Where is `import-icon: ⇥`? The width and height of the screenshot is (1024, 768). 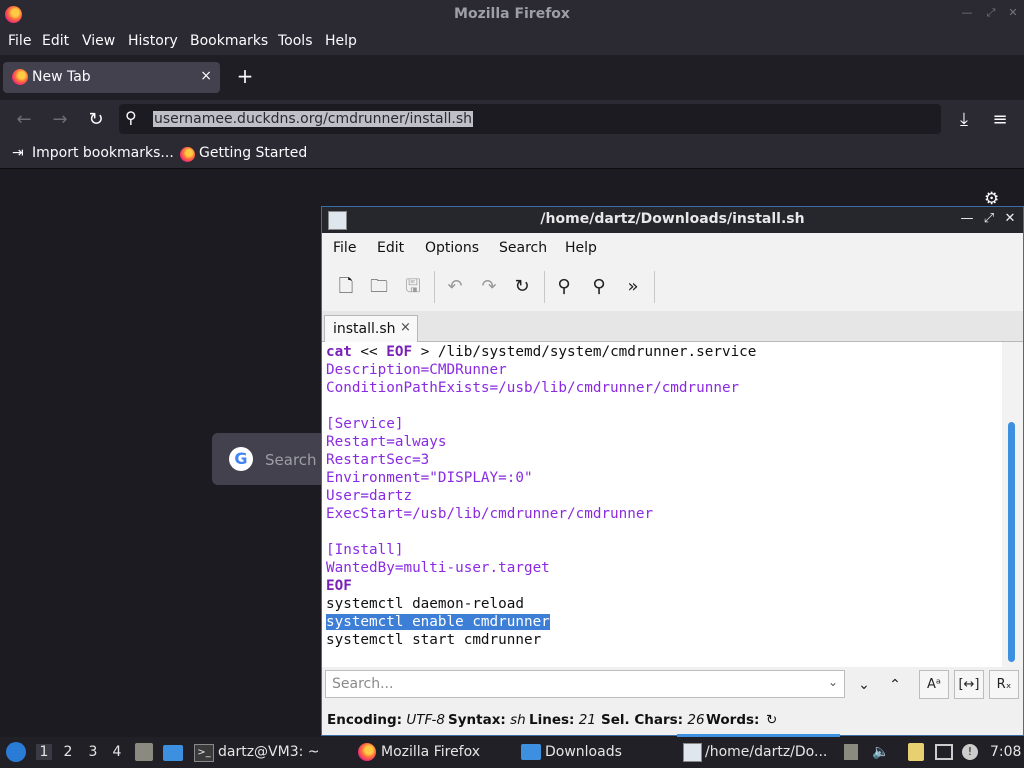 import-icon: ⇥ is located at coordinates (18, 153).